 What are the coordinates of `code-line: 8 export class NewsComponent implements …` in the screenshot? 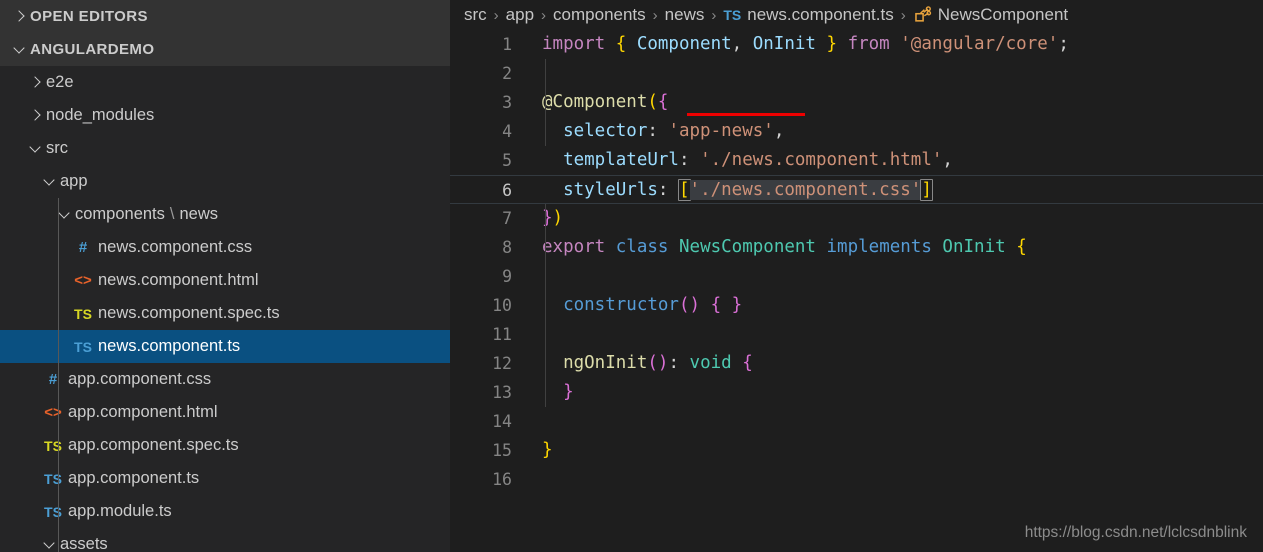 It's located at (856, 247).